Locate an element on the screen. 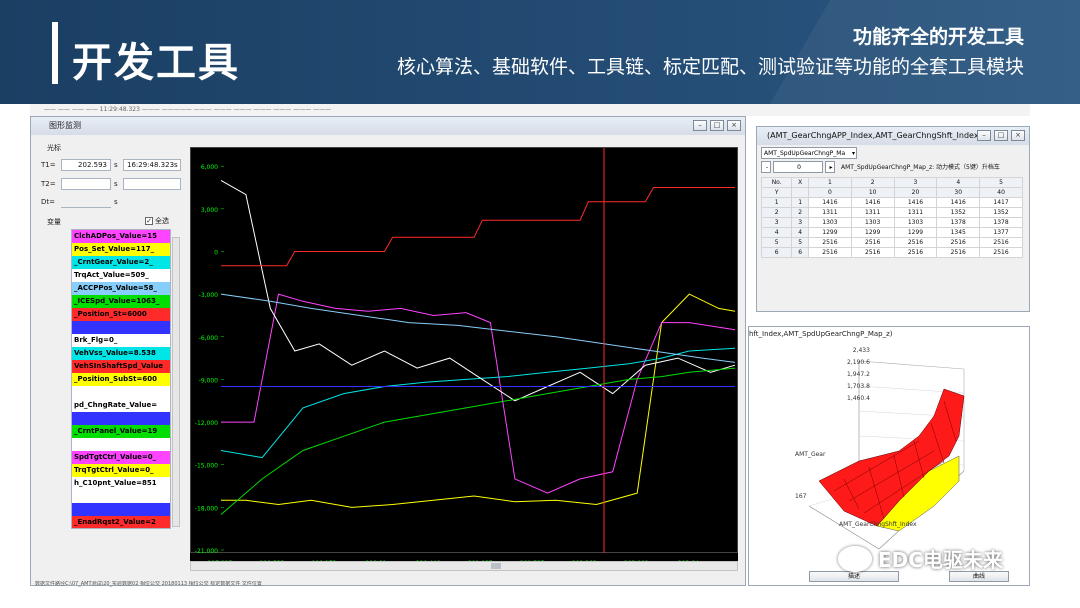  variable-item: _Position_St=6000 is located at coordinates (121, 314).